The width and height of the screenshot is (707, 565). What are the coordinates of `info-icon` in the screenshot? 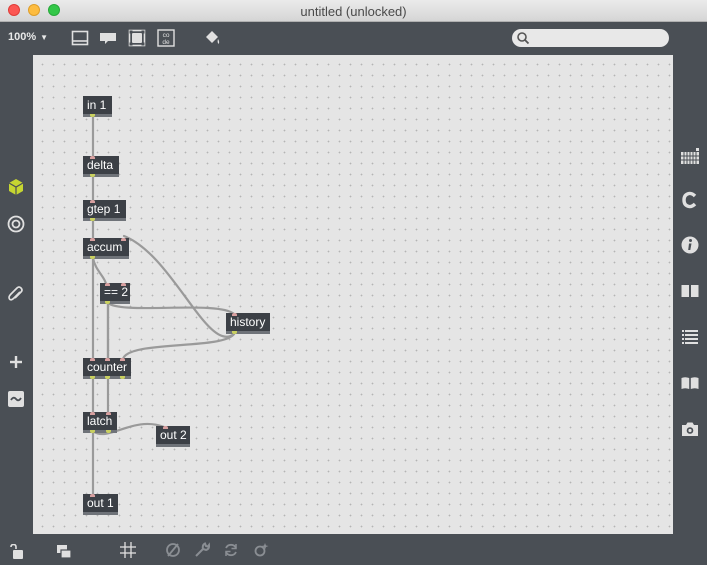 It's located at (690, 245).